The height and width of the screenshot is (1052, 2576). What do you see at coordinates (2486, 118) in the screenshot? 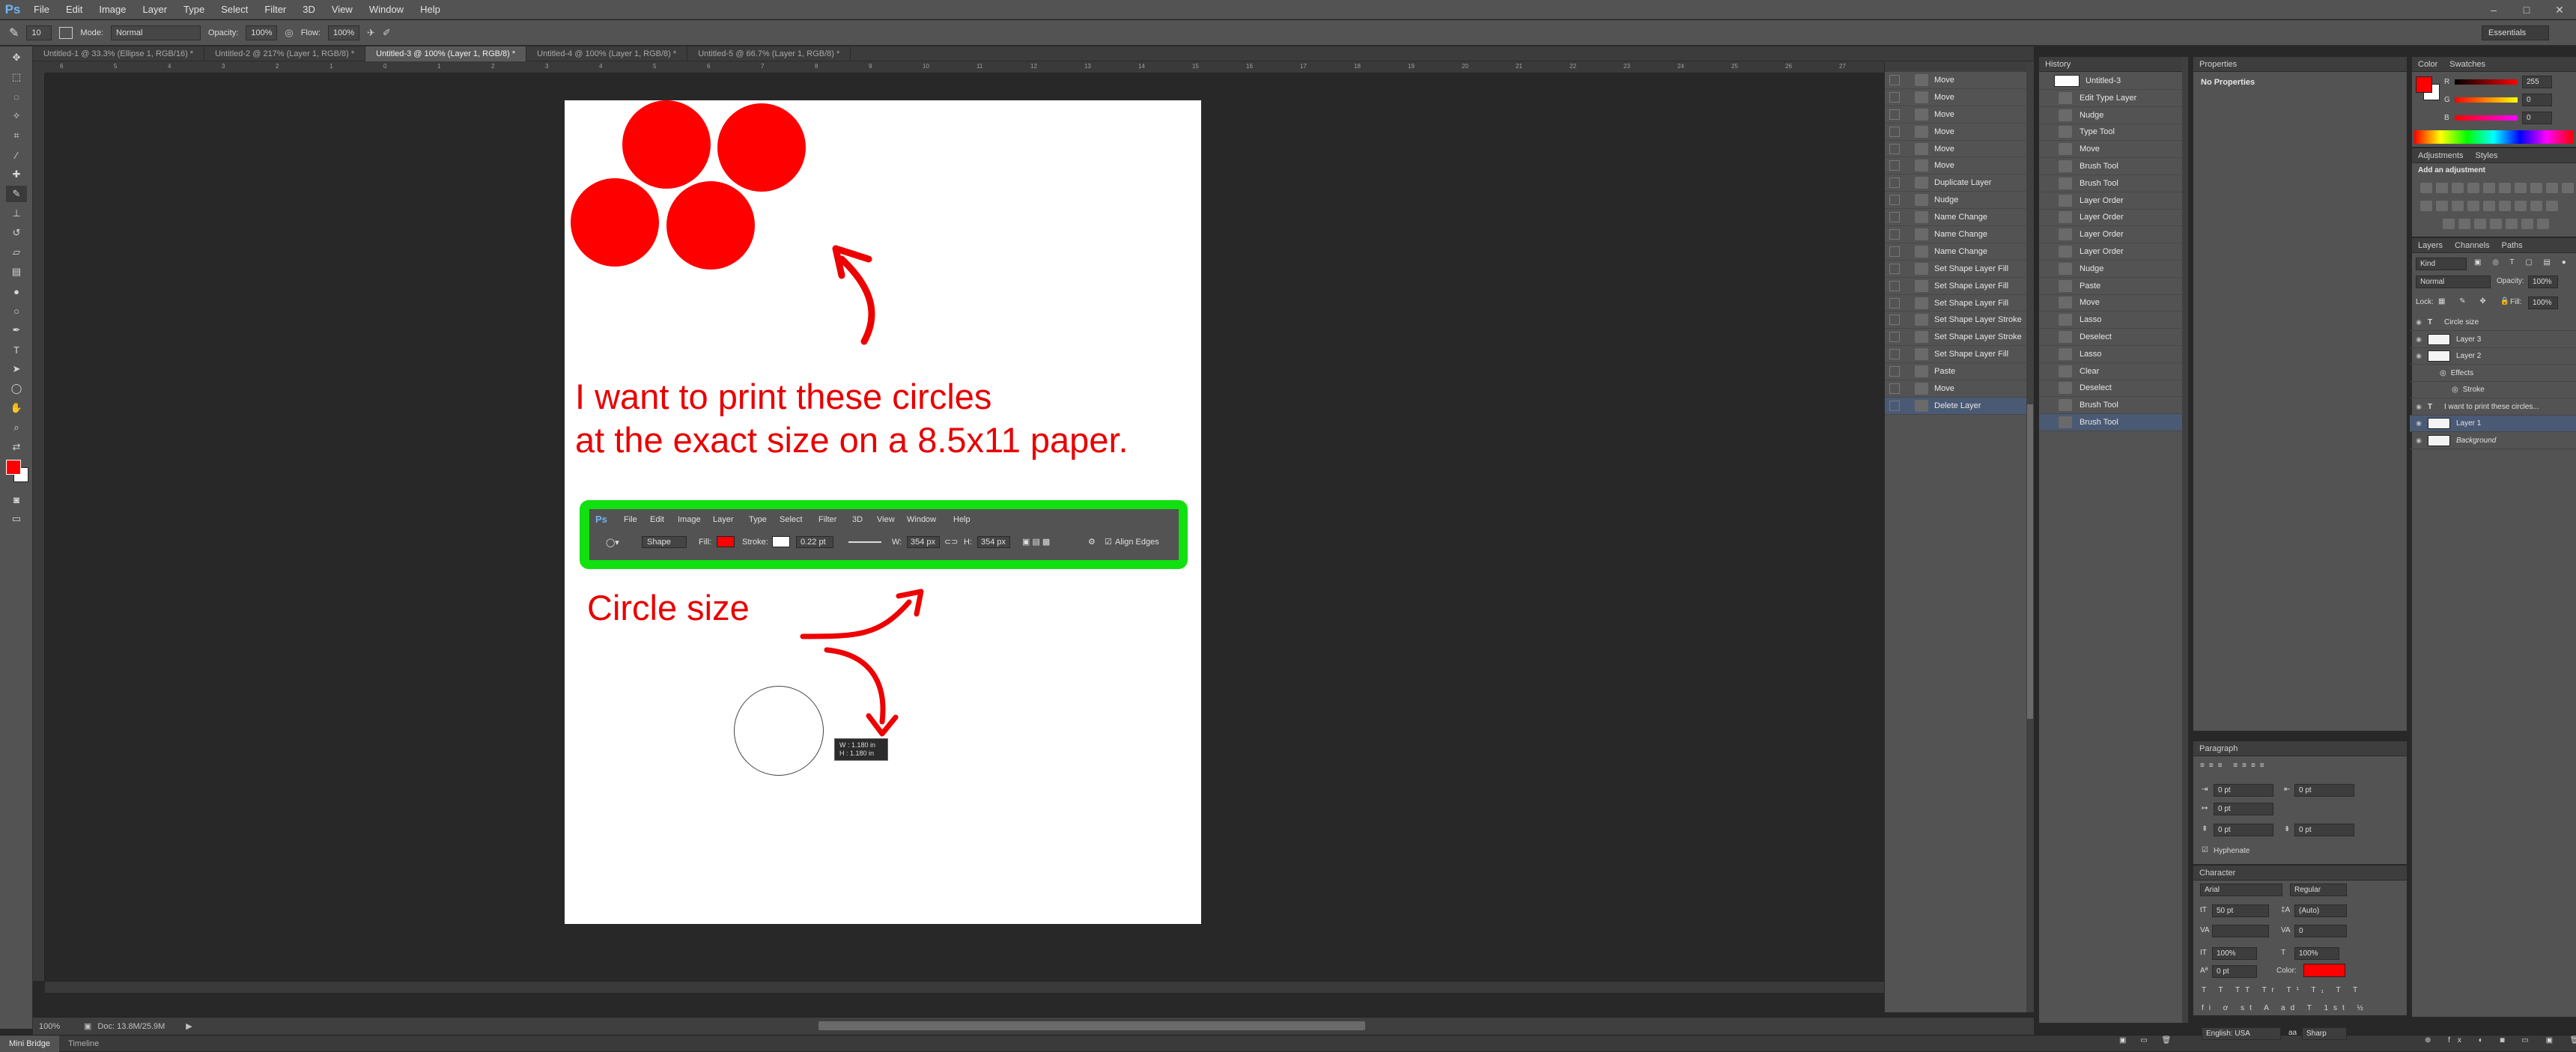
I see `b-slider` at bounding box center [2486, 118].